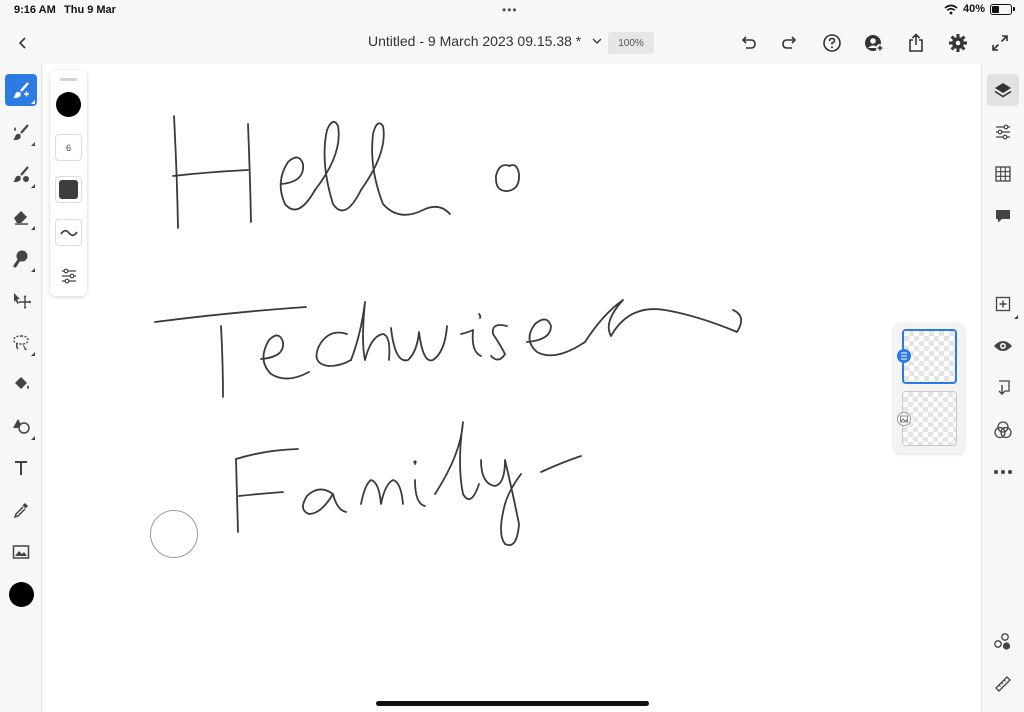  I want to click on zoom-level-badge: 100%, so click(631, 43).